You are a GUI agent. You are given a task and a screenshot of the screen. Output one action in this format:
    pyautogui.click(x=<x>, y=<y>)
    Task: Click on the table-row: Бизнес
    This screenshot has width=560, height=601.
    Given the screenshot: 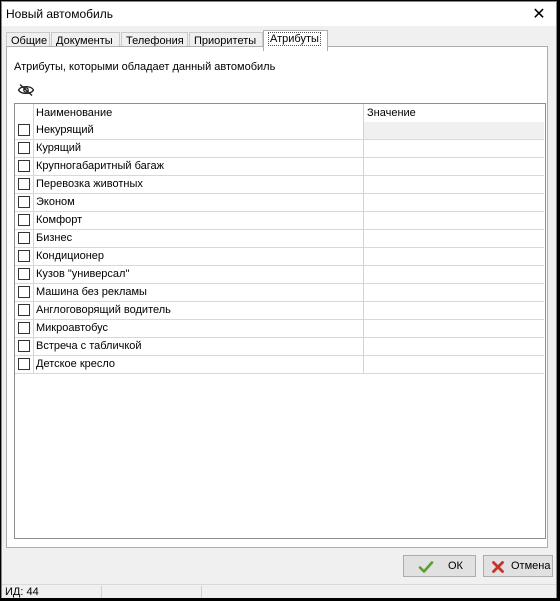 What is the action you would take?
    pyautogui.click(x=279, y=239)
    